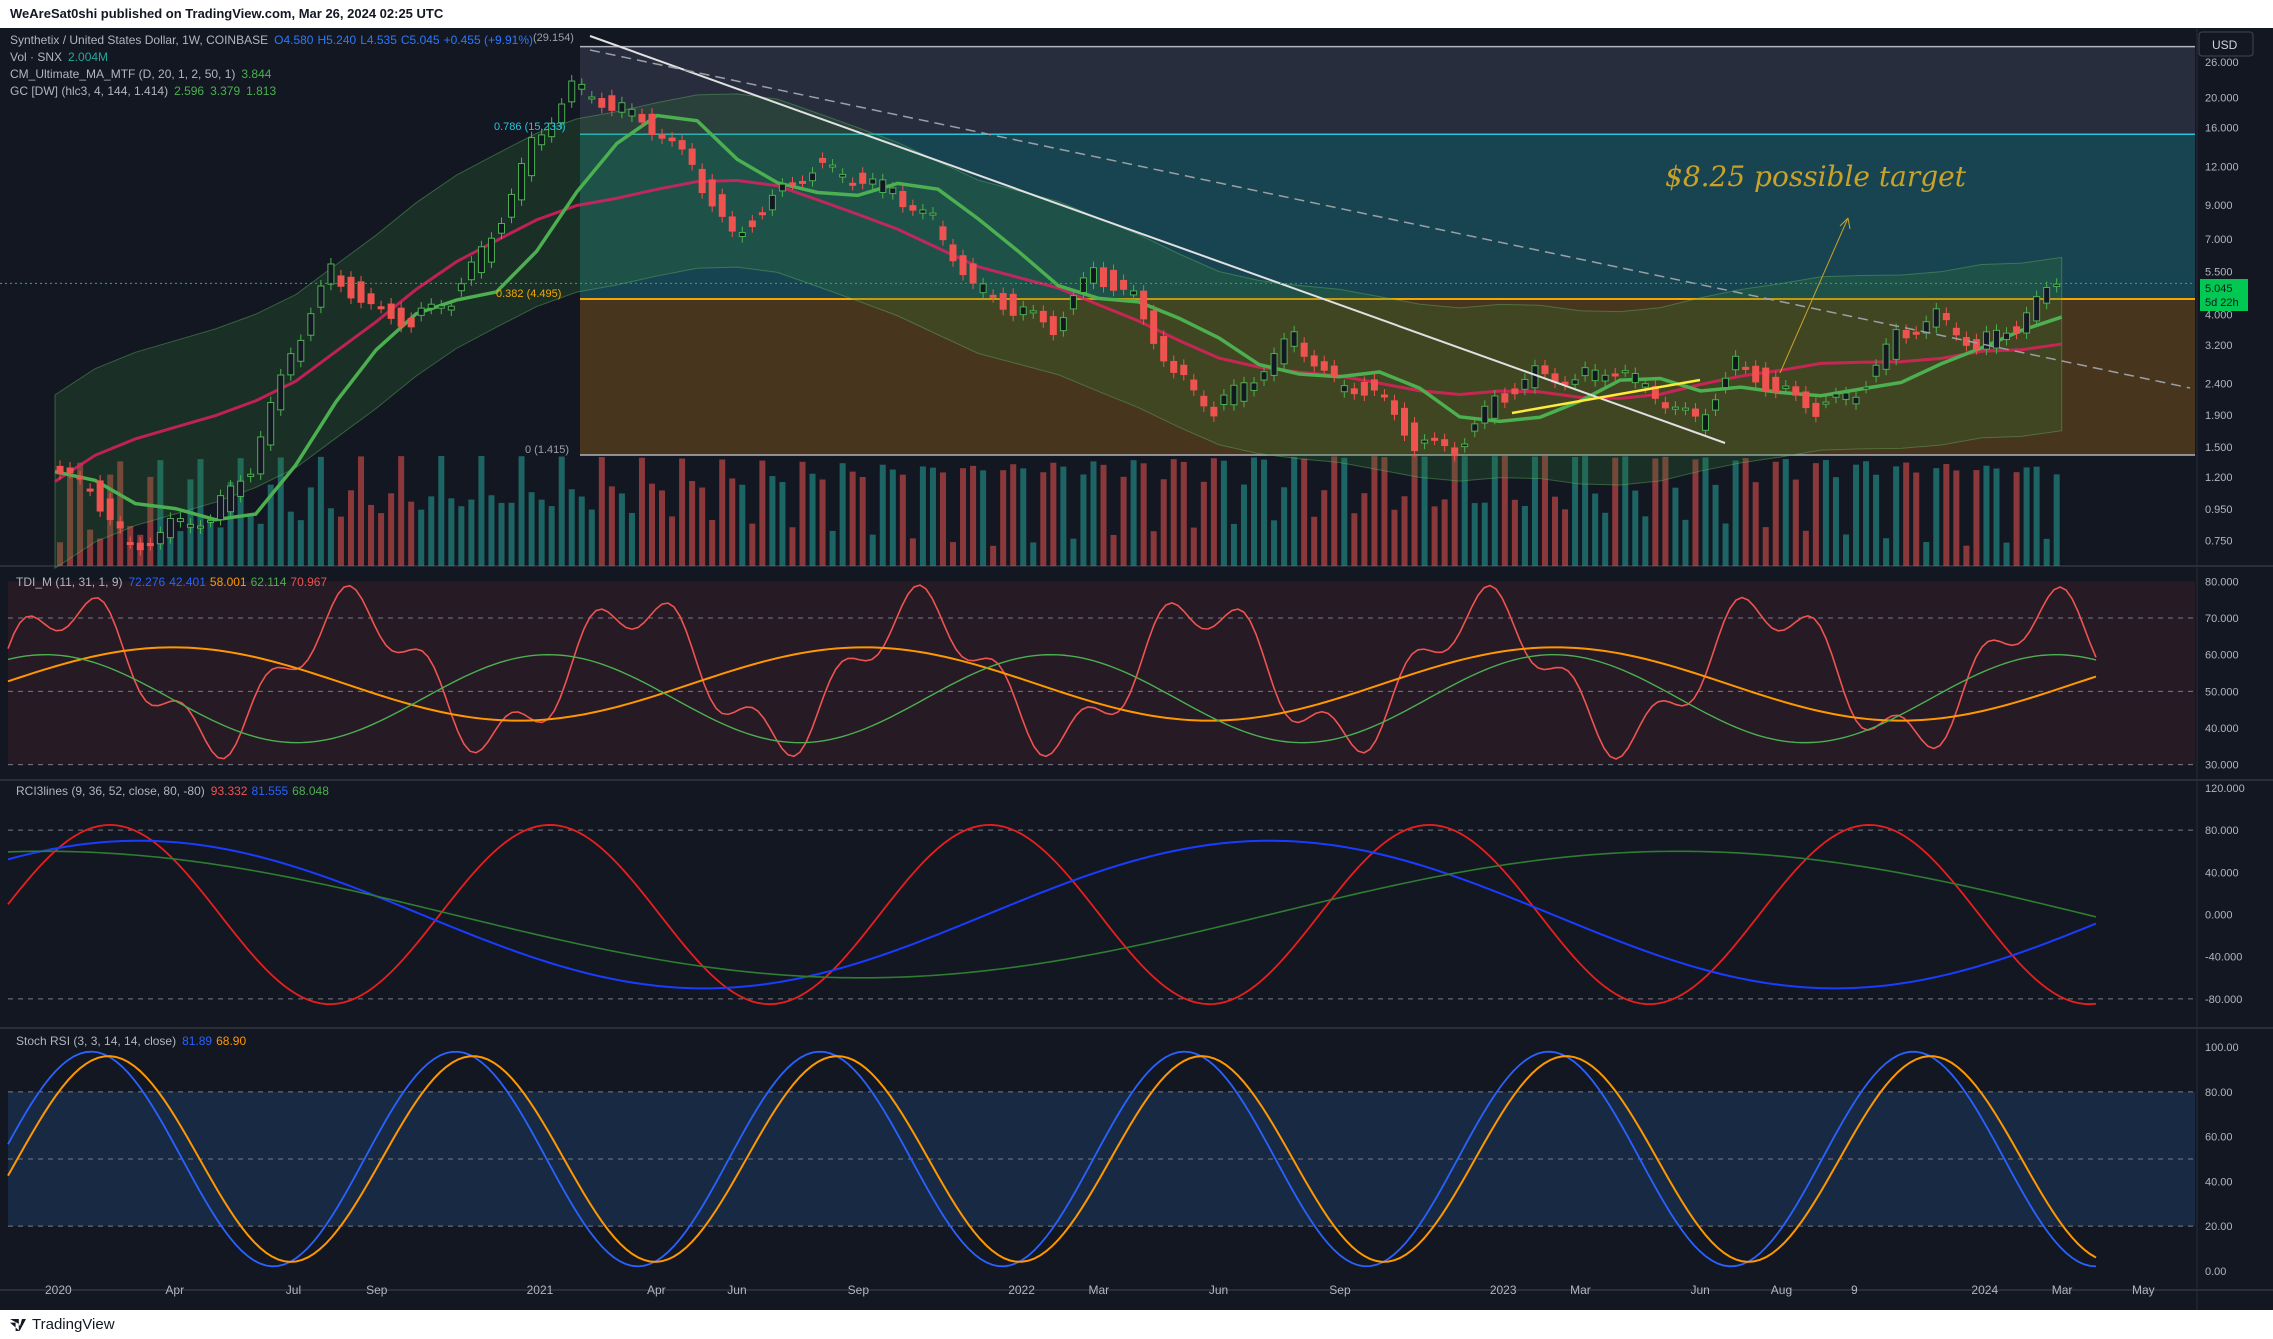 The image size is (2273, 1339). What do you see at coordinates (294, 40) in the screenshot?
I see `legend-open: O4.580` at bounding box center [294, 40].